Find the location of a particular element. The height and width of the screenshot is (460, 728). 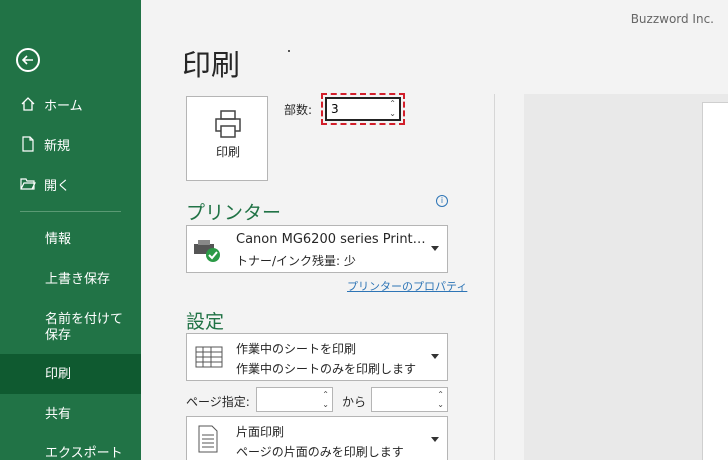

pages-to-label: から is located at coordinates (354, 402).